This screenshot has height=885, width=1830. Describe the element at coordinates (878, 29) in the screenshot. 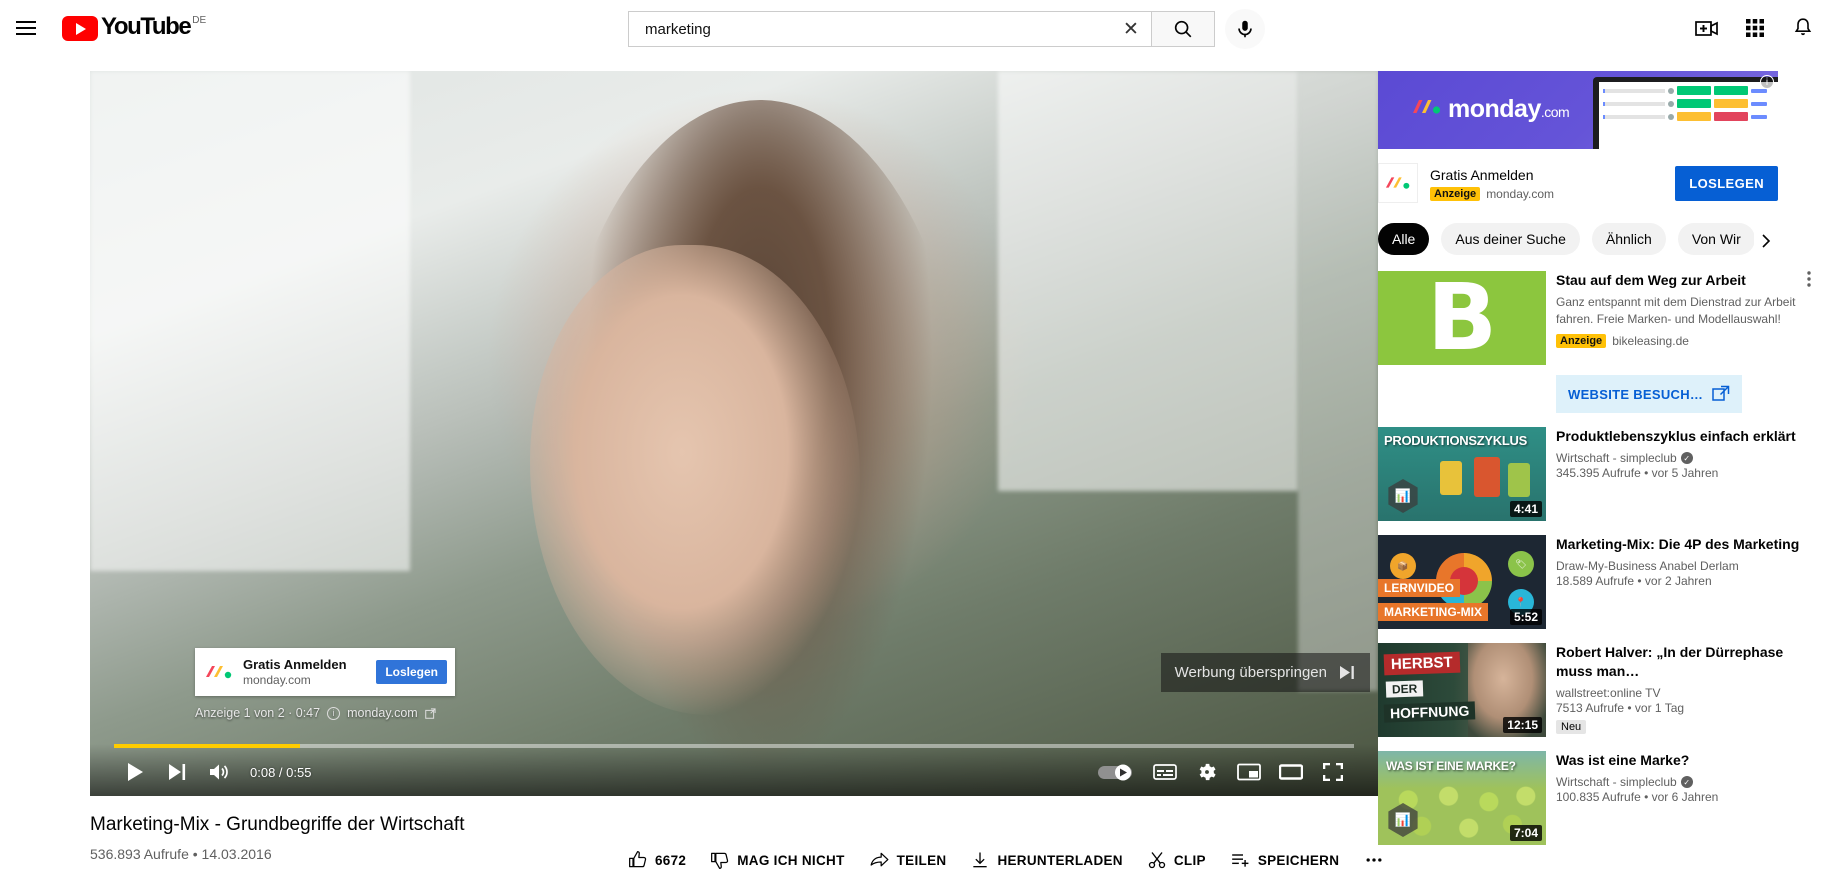

I see `search-input` at that location.